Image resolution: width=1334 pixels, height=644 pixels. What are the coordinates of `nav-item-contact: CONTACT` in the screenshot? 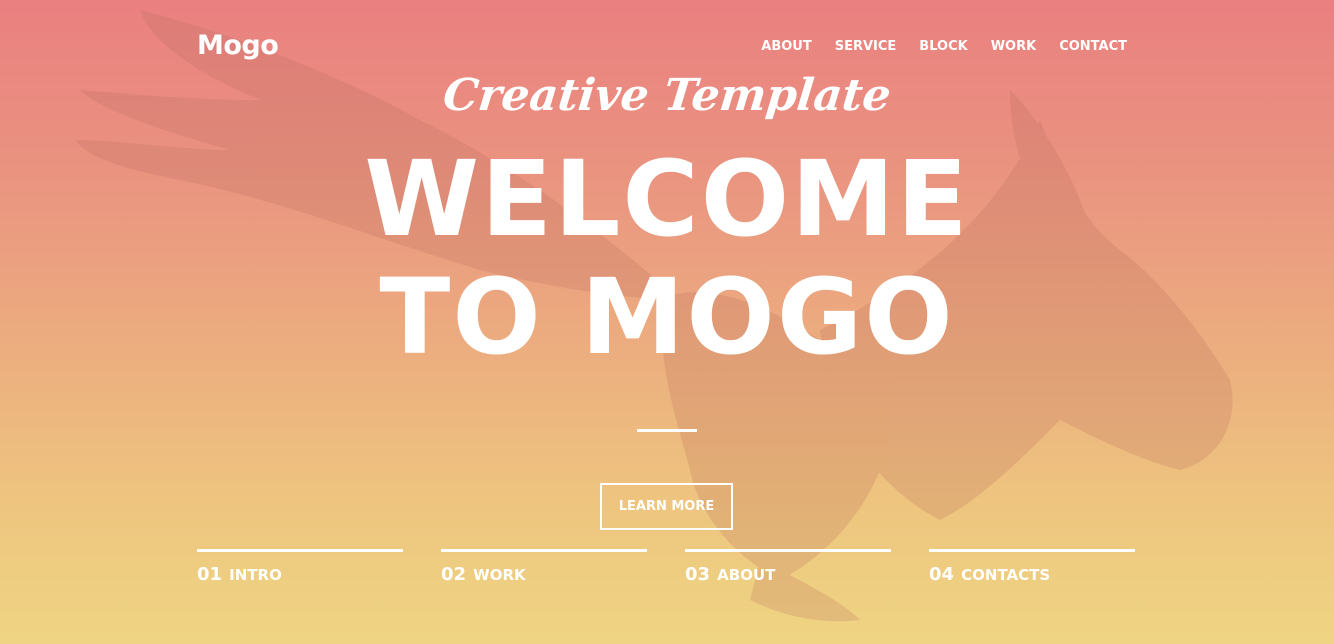 It's located at (1093, 46).